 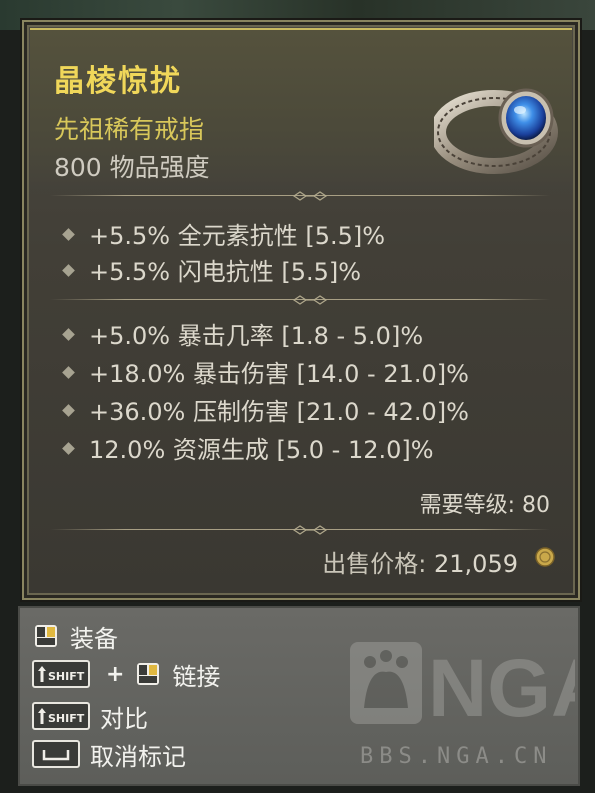 What do you see at coordinates (138, 756) in the screenshot?
I see `control-unmark-label: 取消标记` at bounding box center [138, 756].